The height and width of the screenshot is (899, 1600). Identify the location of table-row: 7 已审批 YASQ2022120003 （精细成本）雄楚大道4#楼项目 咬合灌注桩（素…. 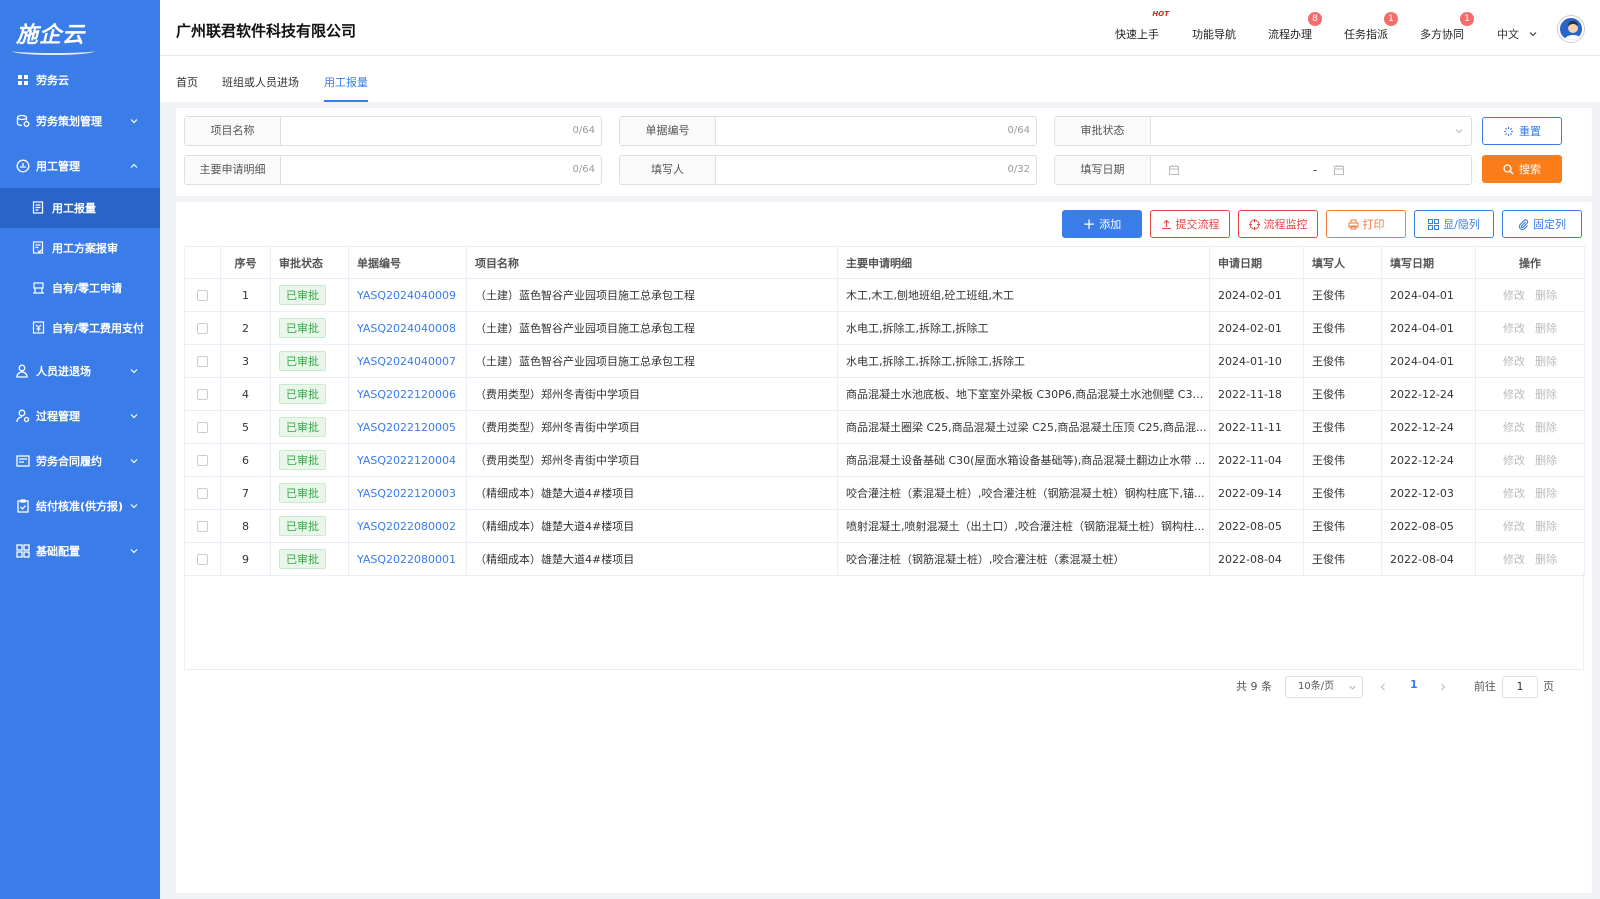
(884, 493).